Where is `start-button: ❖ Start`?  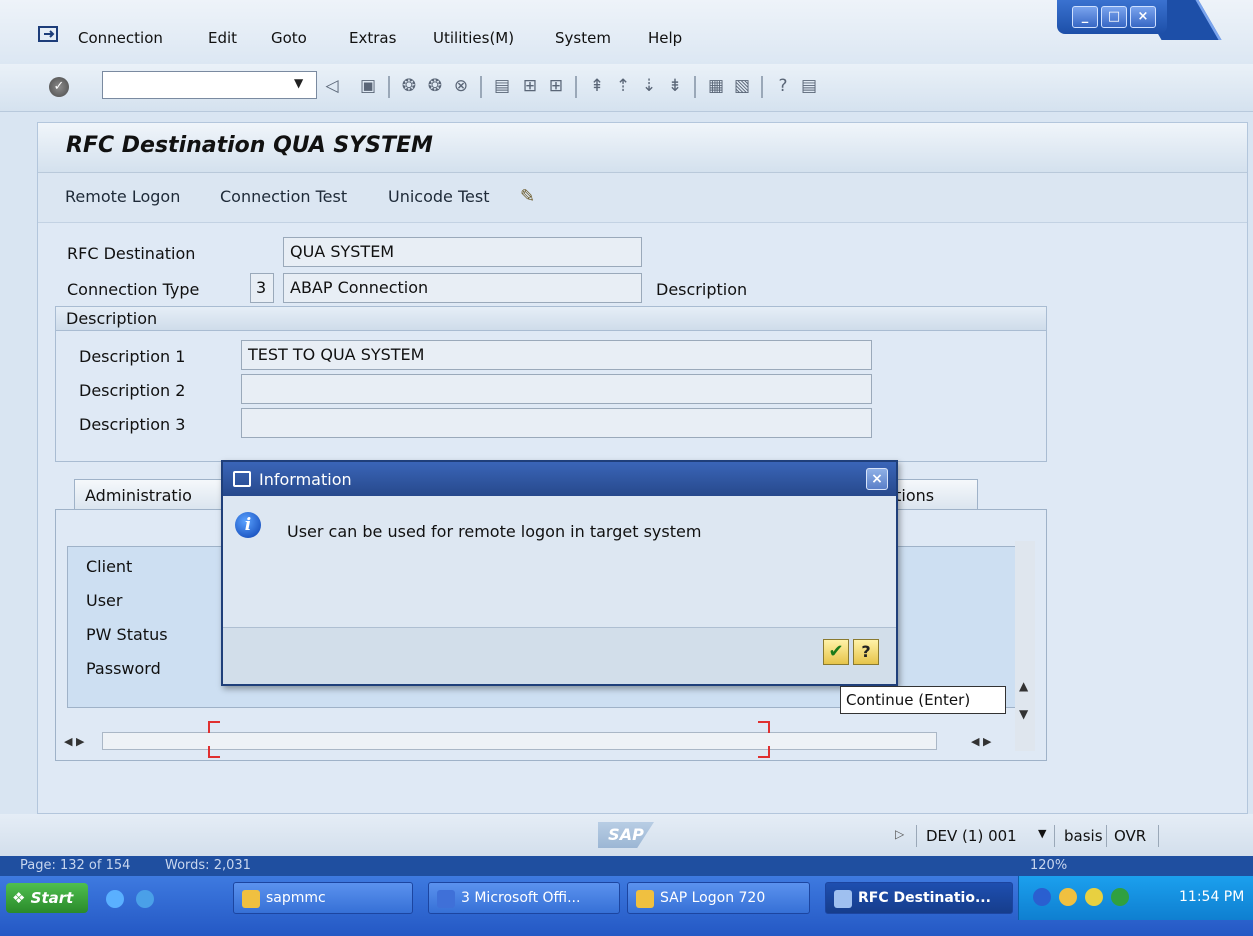
start-button: ❖ Start is located at coordinates (47, 898).